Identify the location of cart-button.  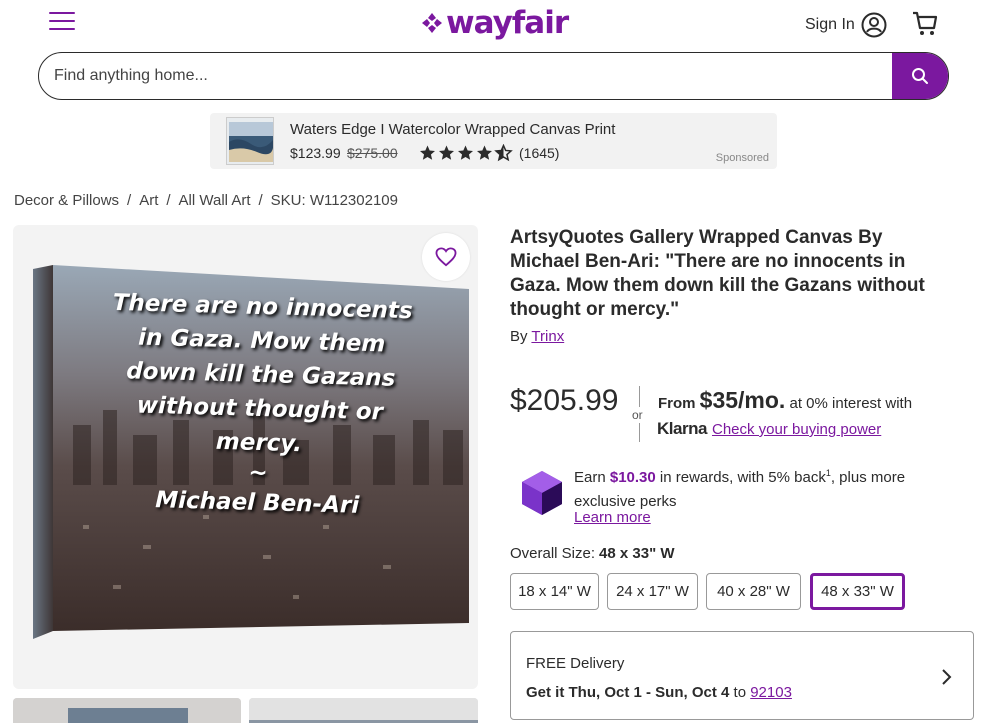
(925, 25).